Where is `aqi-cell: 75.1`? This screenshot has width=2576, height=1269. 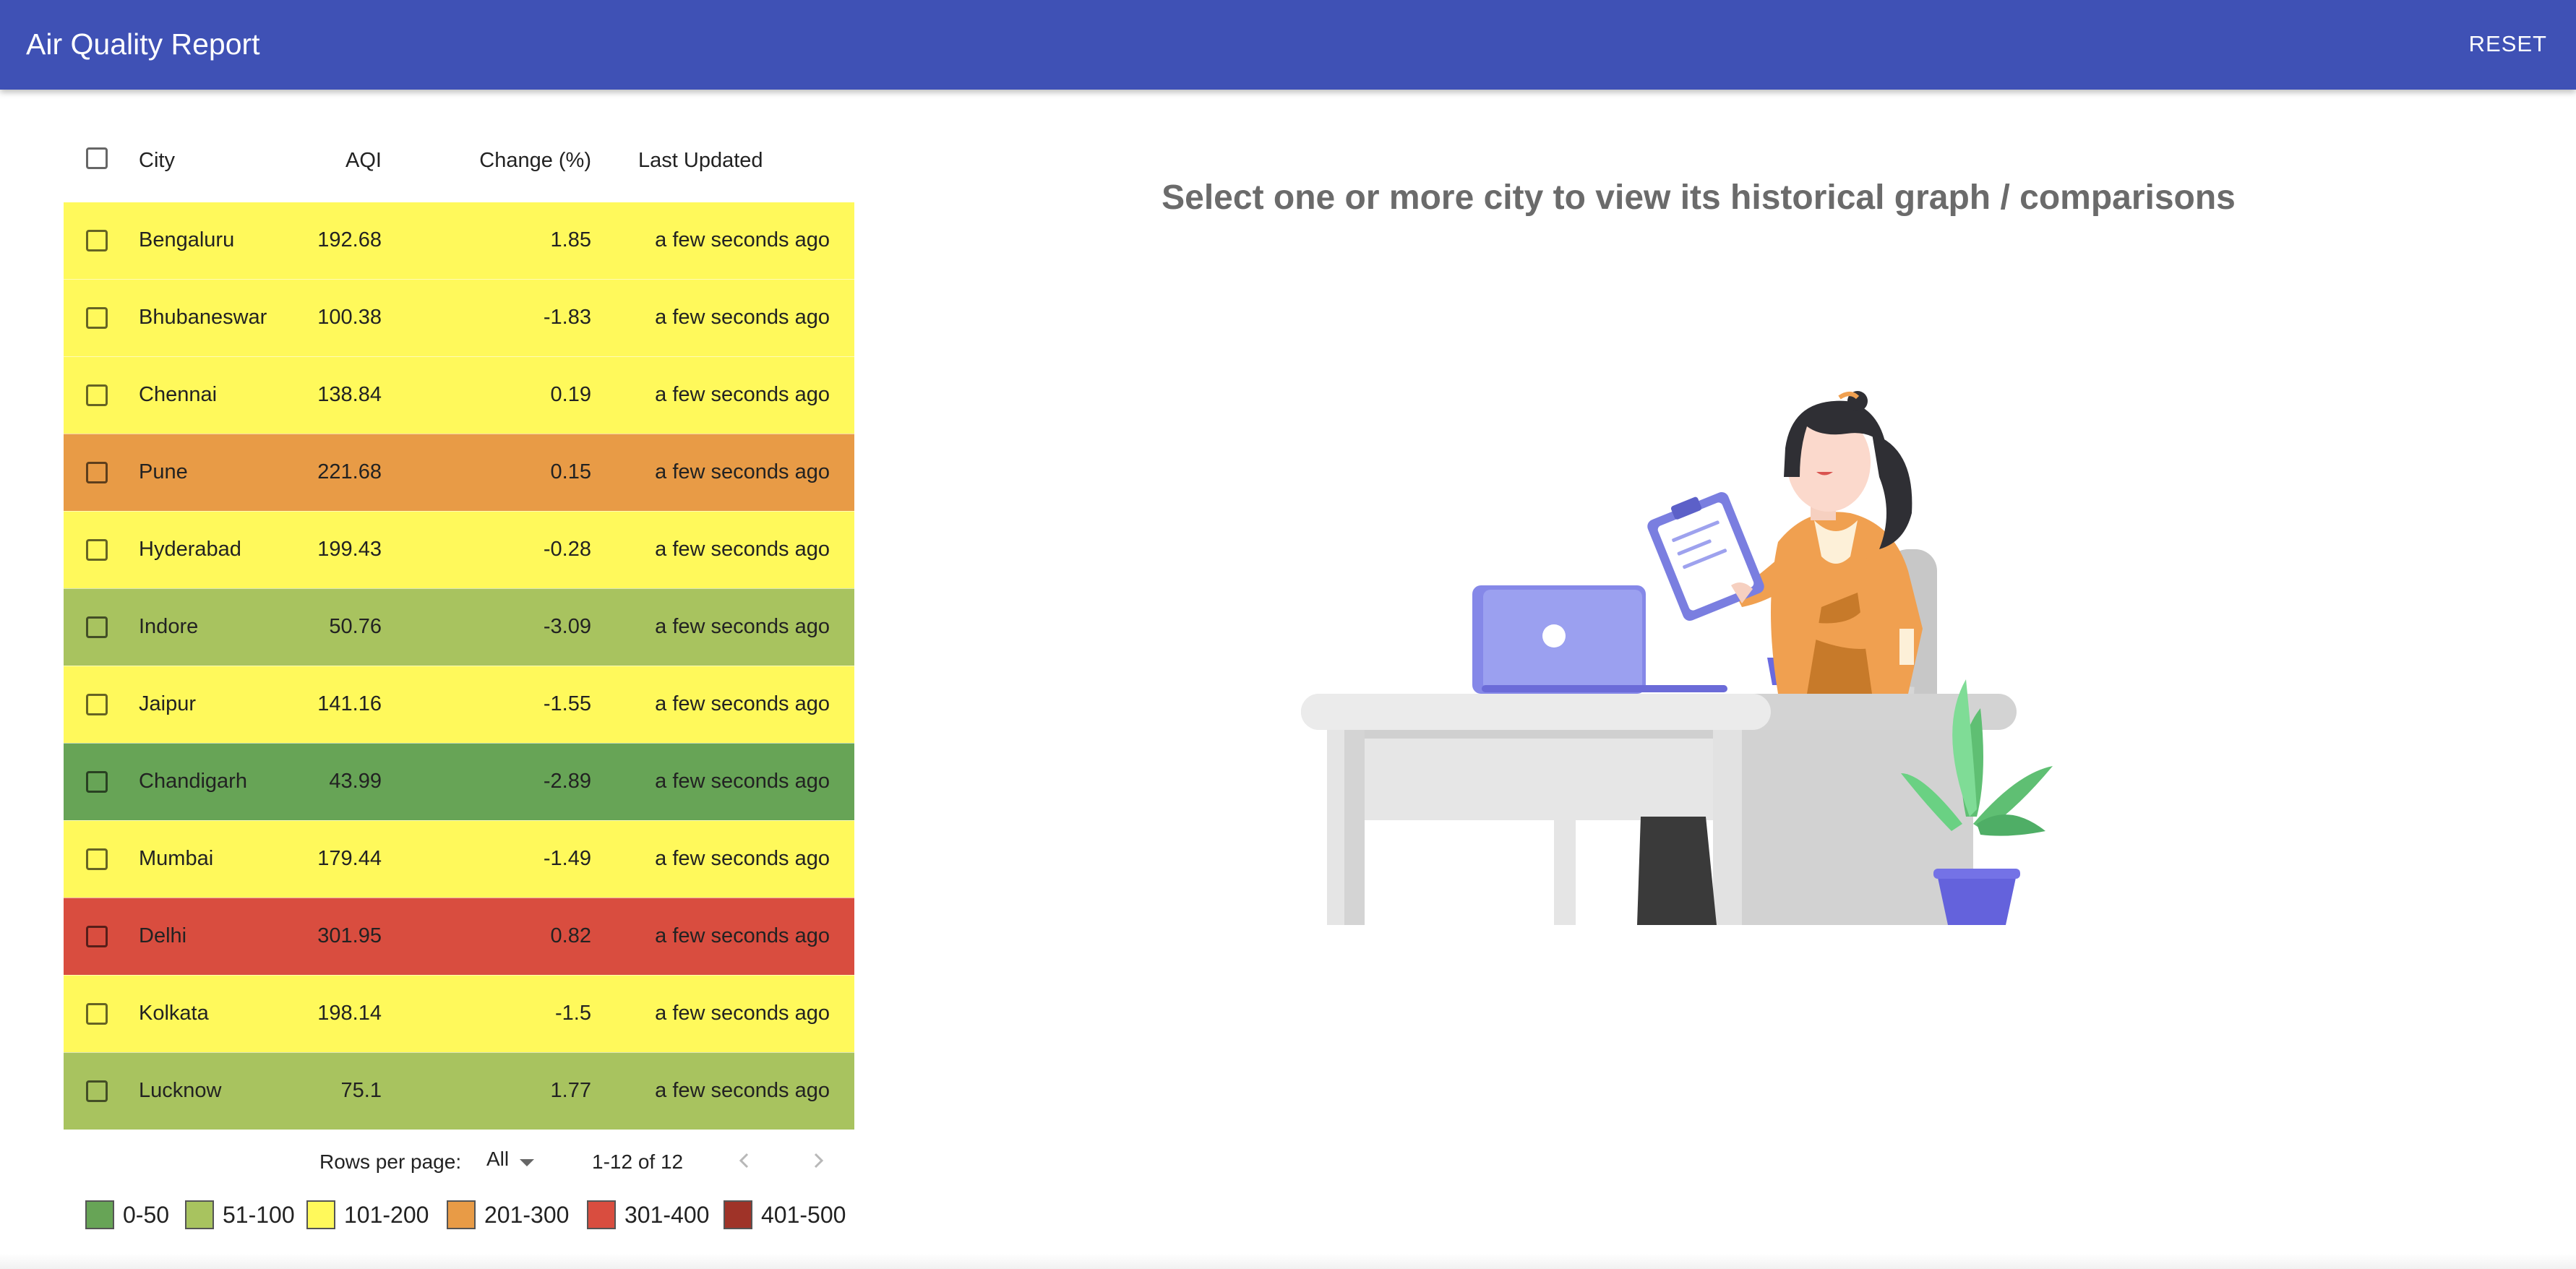 aqi-cell: 75.1 is located at coordinates (361, 1090).